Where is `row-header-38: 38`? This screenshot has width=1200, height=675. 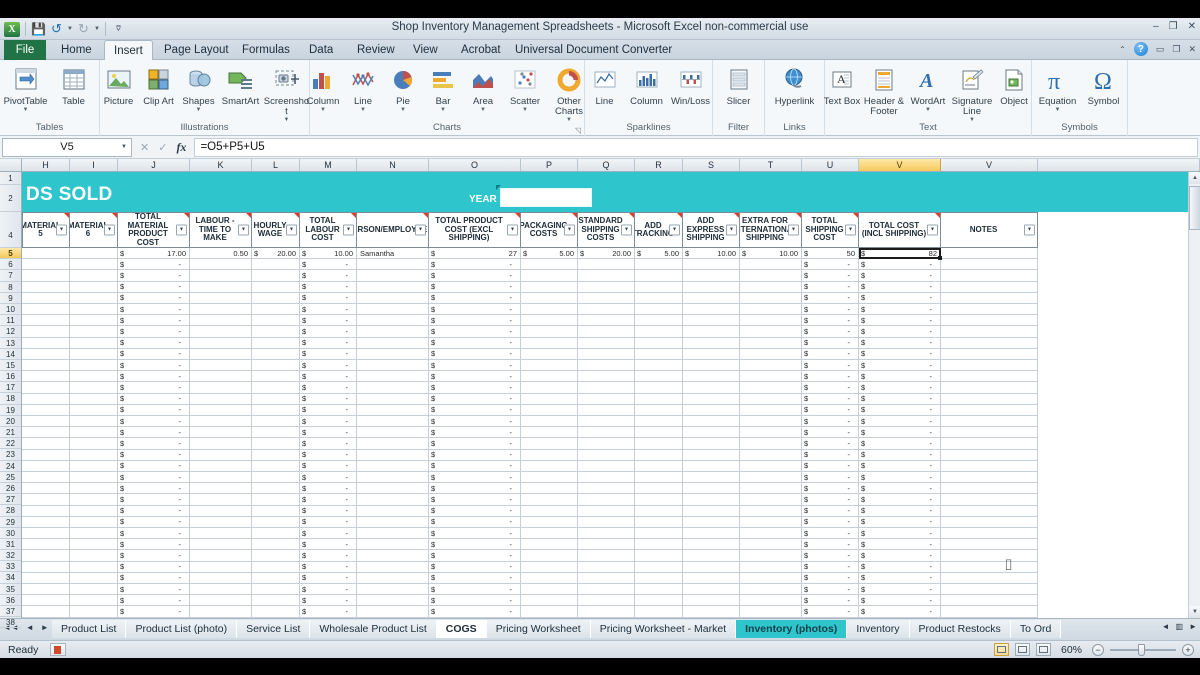
row-header-38: 38 is located at coordinates (10, 623).